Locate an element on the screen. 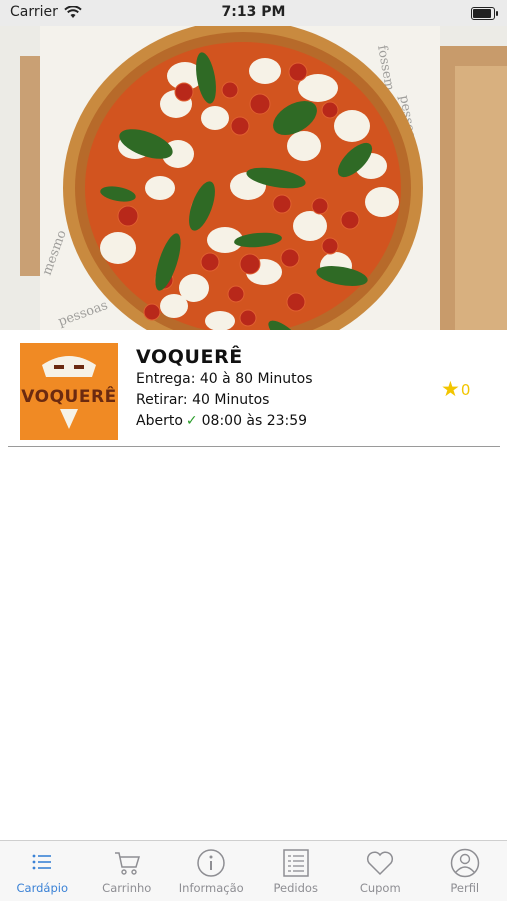 The image size is (507, 901). tab-cardapio: Cardápio is located at coordinates (42, 871).